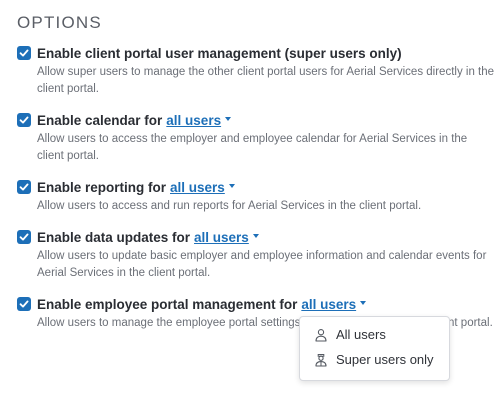 This screenshot has height=396, width=503. Describe the element at coordinates (100, 120) in the screenshot. I see `option-label: Enable calendar for` at that location.